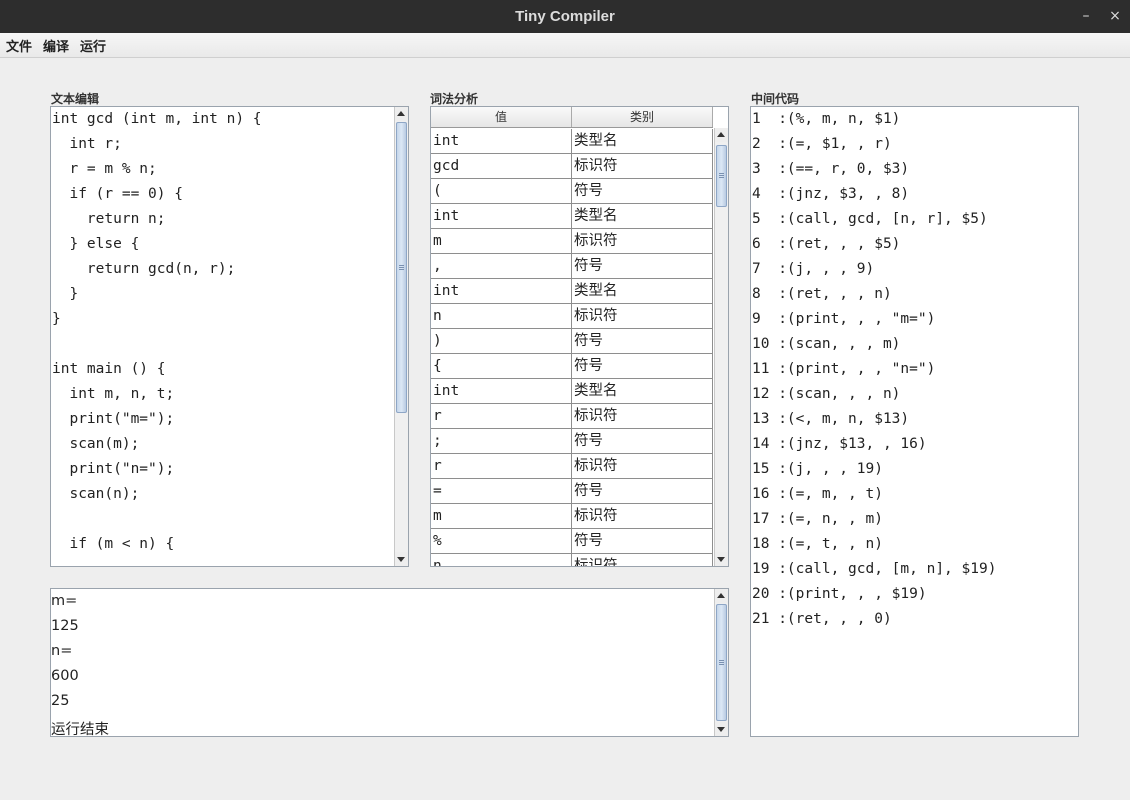 The image size is (1130, 800). I want to click on code-line: scan(n);, so click(95, 494).